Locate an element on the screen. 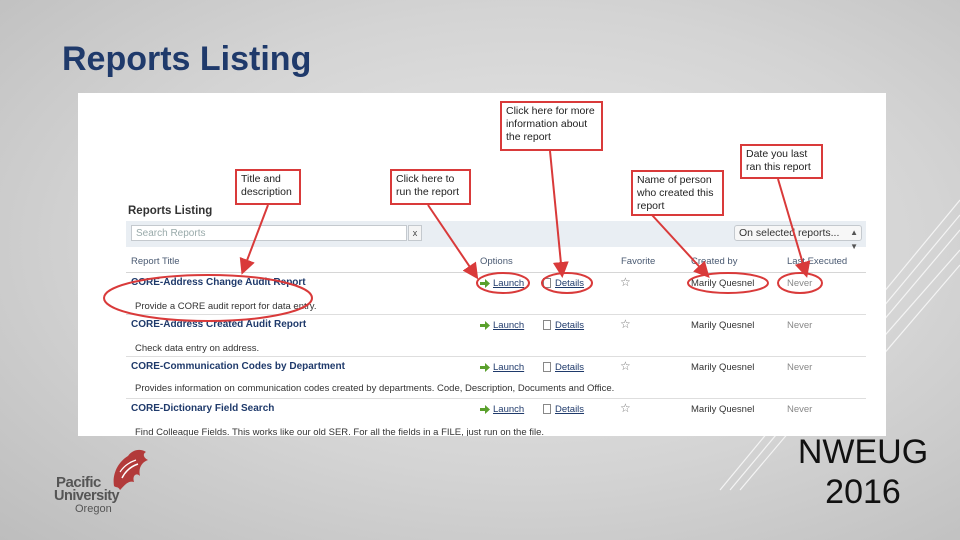 The height and width of the screenshot is (540, 960). callout-run-report: Click here to run the report is located at coordinates (430, 187).